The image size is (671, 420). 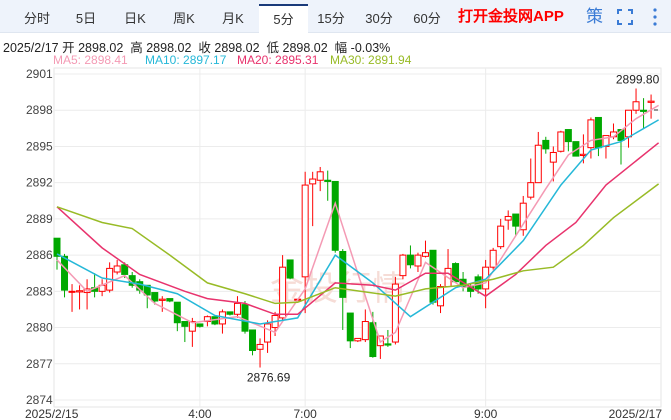 What do you see at coordinates (625, 17) in the screenshot?
I see `fullscreen-icon` at bounding box center [625, 17].